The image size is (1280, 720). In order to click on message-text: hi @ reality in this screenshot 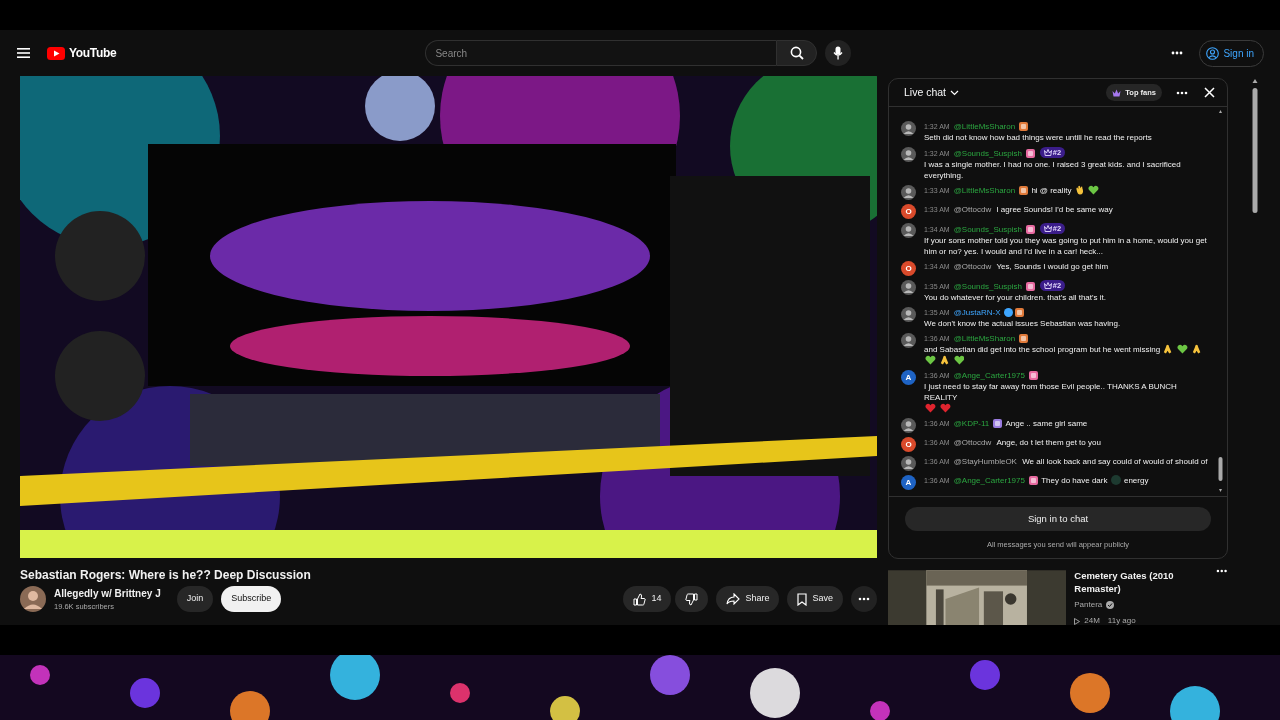, I will do `click(1051, 190)`.